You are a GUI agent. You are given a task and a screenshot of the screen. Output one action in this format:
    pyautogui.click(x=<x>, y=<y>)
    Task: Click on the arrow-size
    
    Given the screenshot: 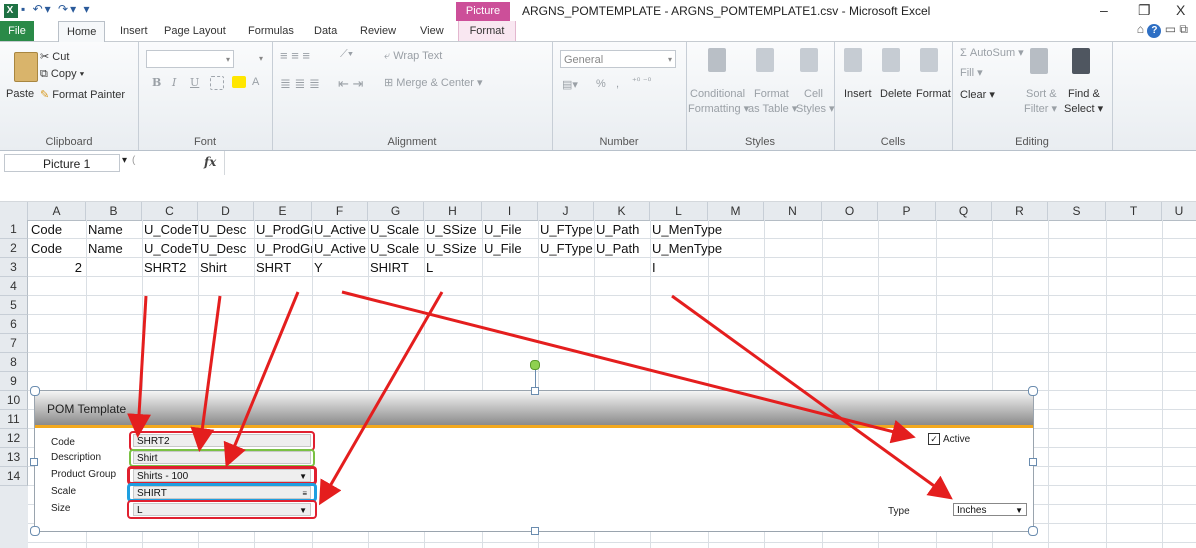 What is the action you would take?
    pyautogui.click(x=381, y=398)
    